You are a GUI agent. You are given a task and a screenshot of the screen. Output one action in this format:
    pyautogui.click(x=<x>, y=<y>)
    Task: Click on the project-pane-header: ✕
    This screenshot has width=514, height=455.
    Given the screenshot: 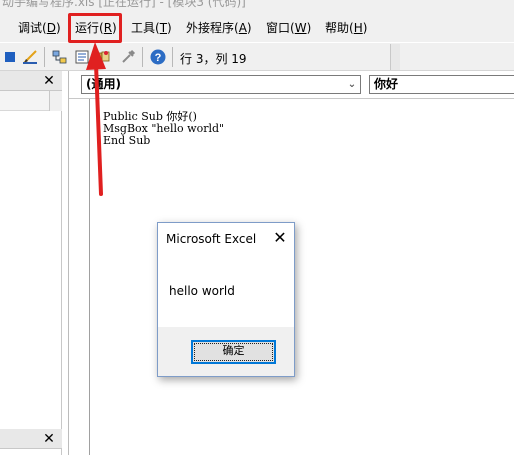 What is the action you would take?
    pyautogui.click(x=31, y=81)
    